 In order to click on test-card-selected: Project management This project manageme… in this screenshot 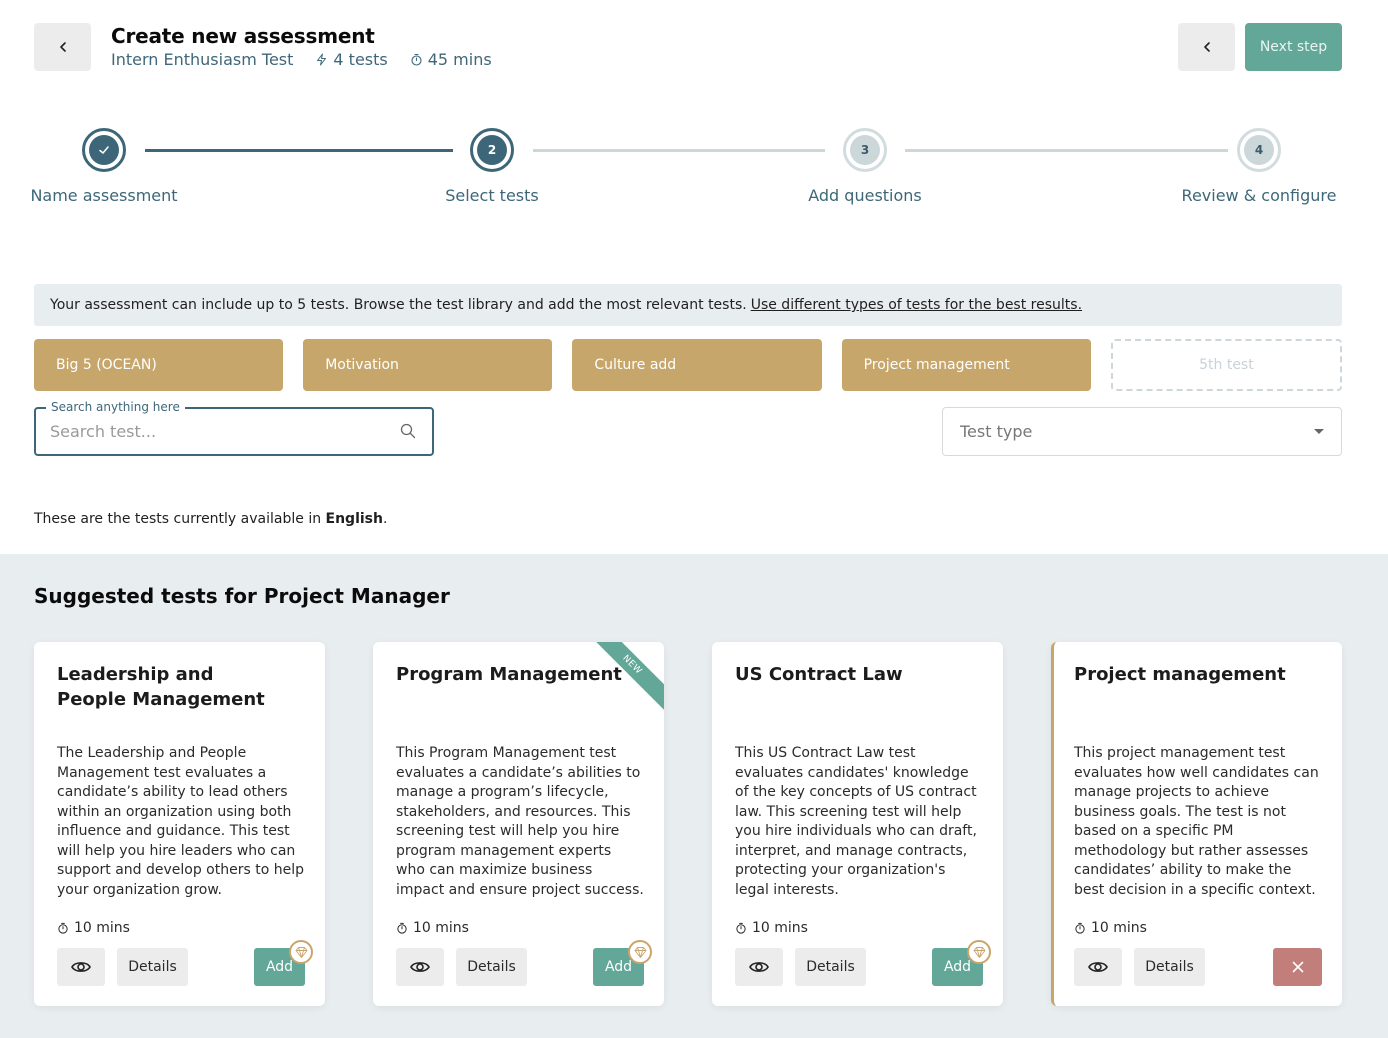, I will do `click(1196, 824)`.